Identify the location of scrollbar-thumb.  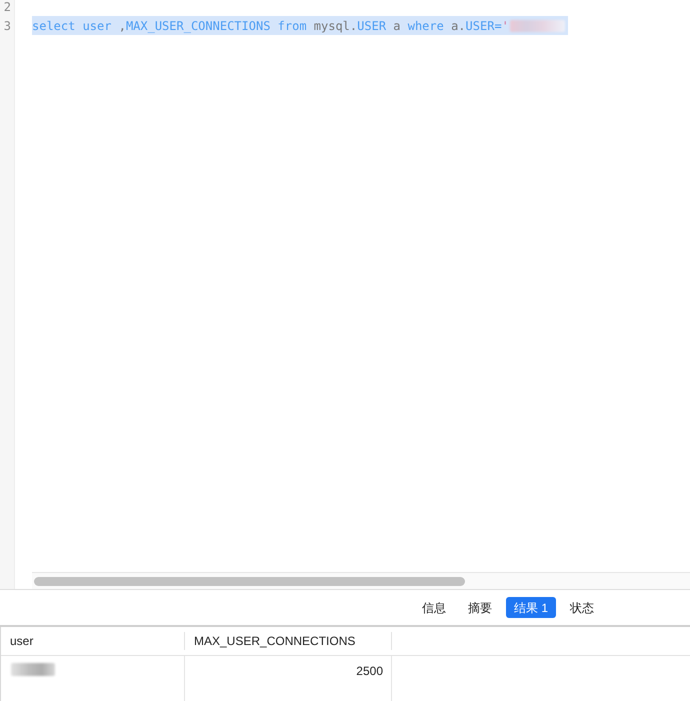
(249, 581).